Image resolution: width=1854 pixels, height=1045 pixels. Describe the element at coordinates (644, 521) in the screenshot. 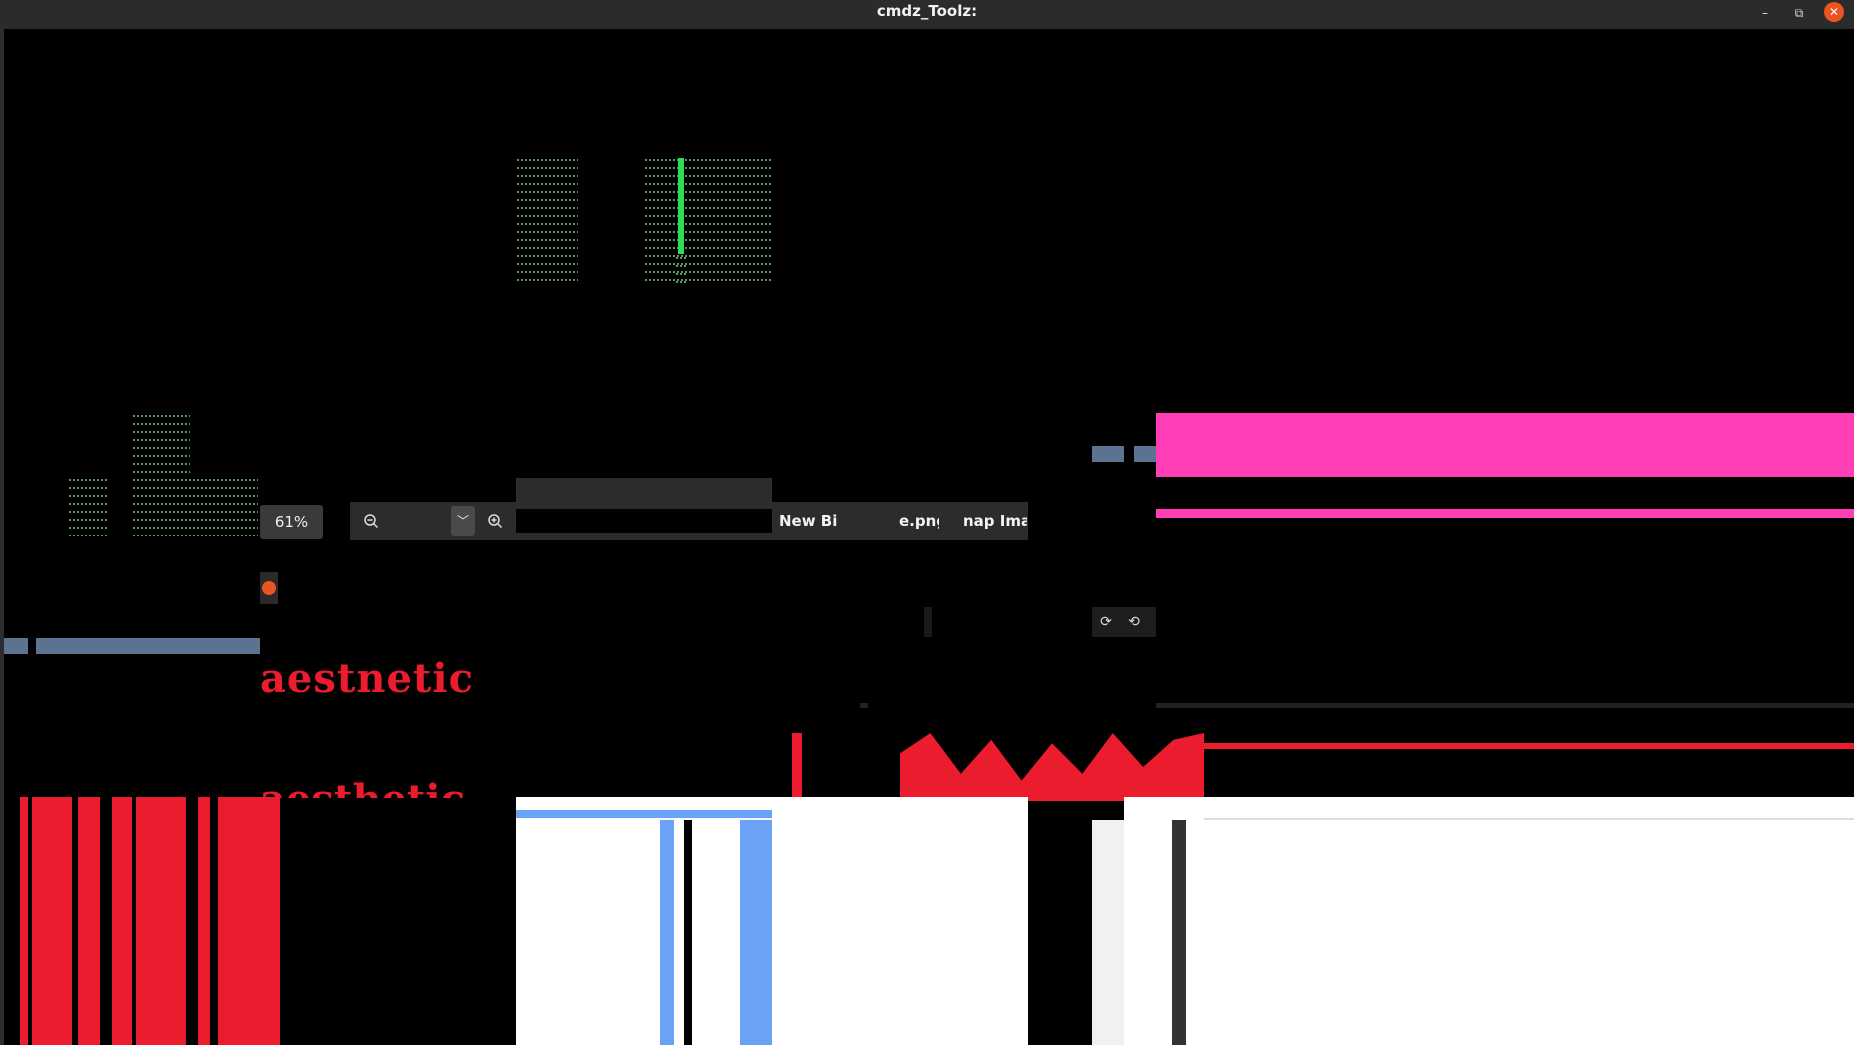

I see `tab-strip-gap` at that location.